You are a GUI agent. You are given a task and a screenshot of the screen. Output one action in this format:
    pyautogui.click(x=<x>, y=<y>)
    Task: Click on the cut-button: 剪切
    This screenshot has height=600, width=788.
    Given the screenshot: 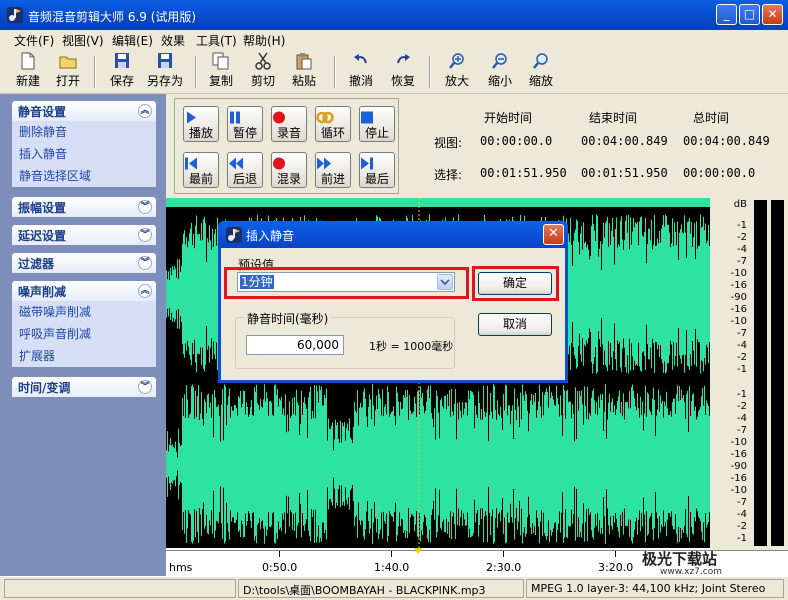 What is the action you would take?
    pyautogui.click(x=263, y=72)
    